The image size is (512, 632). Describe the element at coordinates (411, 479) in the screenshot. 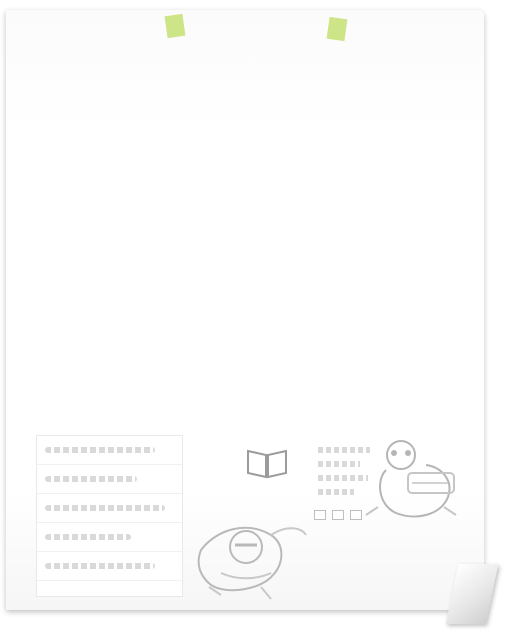

I see `panda-mascot-illustration` at that location.